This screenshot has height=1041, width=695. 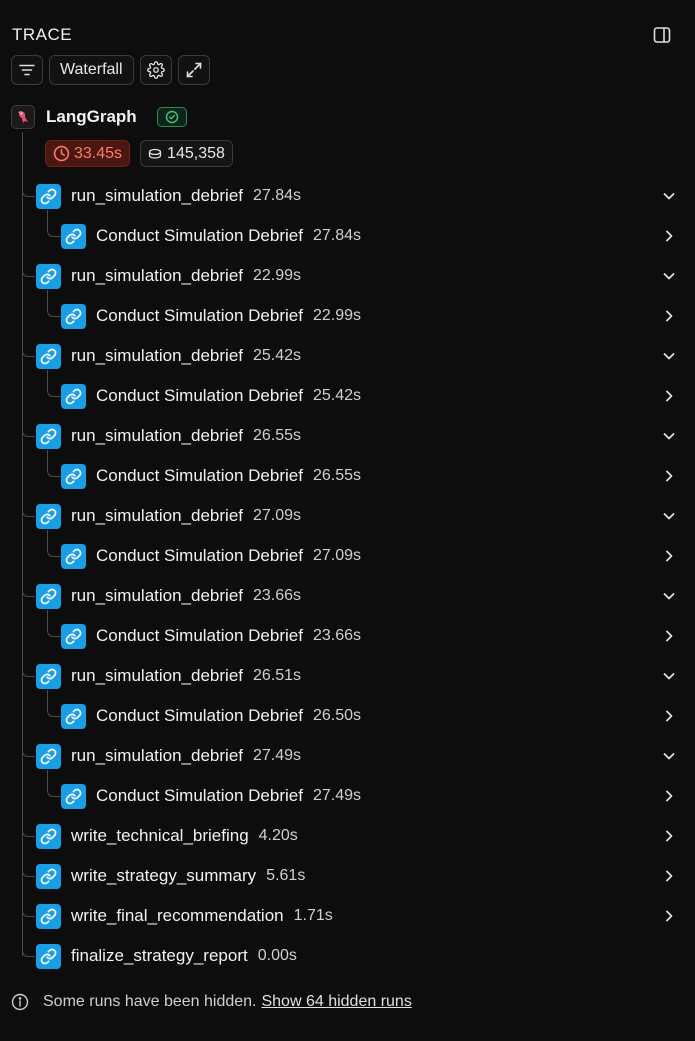 What do you see at coordinates (166, 956) in the screenshot?
I see `run-row: finalize_strategy_report 0.00s` at bounding box center [166, 956].